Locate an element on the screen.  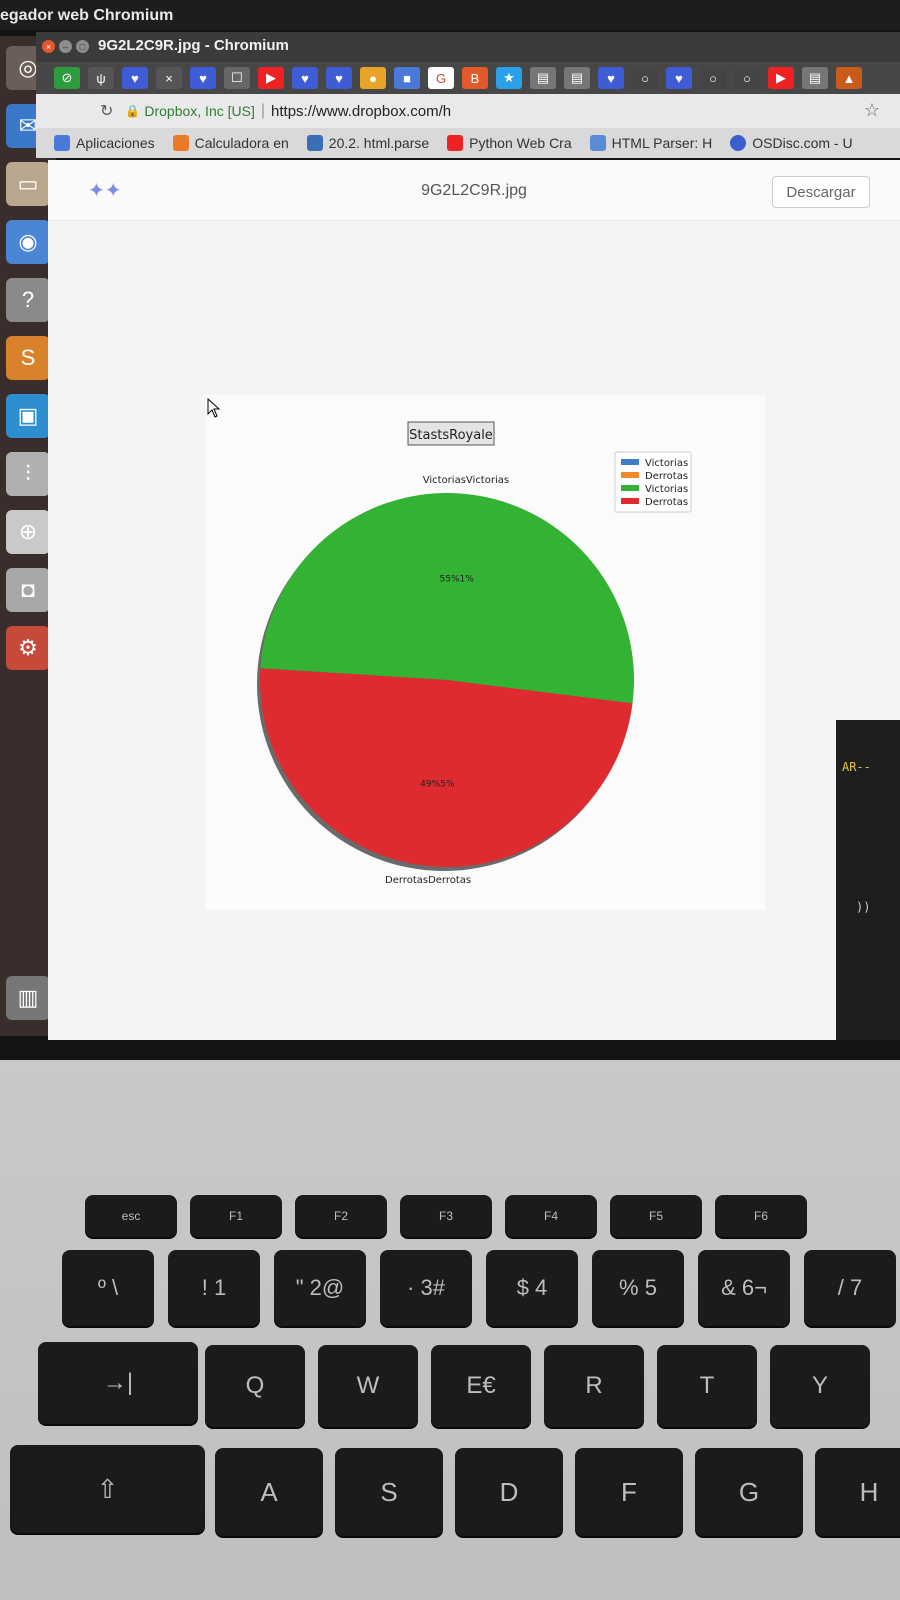
minimize-icon: – is located at coordinates (65, 46).